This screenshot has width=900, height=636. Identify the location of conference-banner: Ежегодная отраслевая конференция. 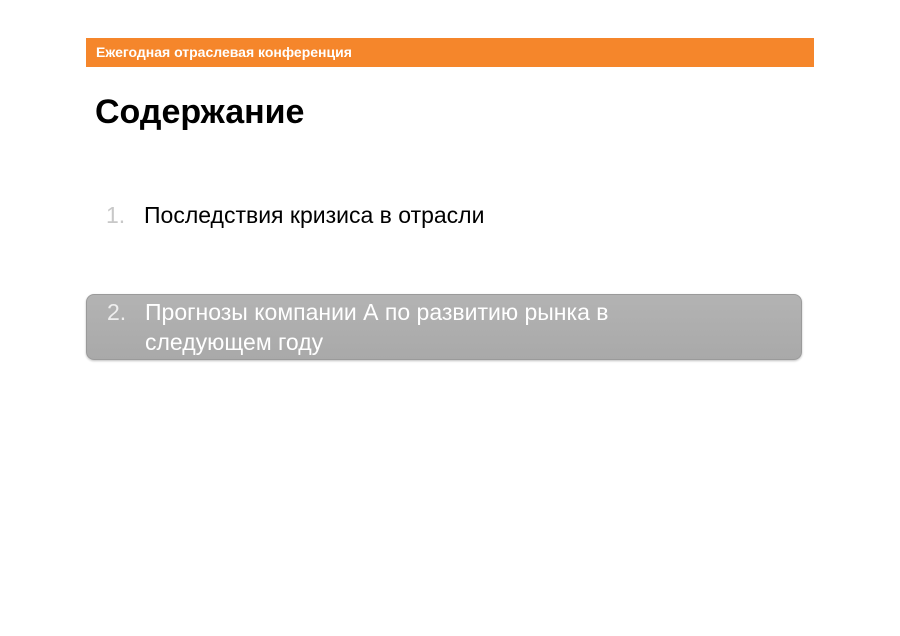
(450, 52).